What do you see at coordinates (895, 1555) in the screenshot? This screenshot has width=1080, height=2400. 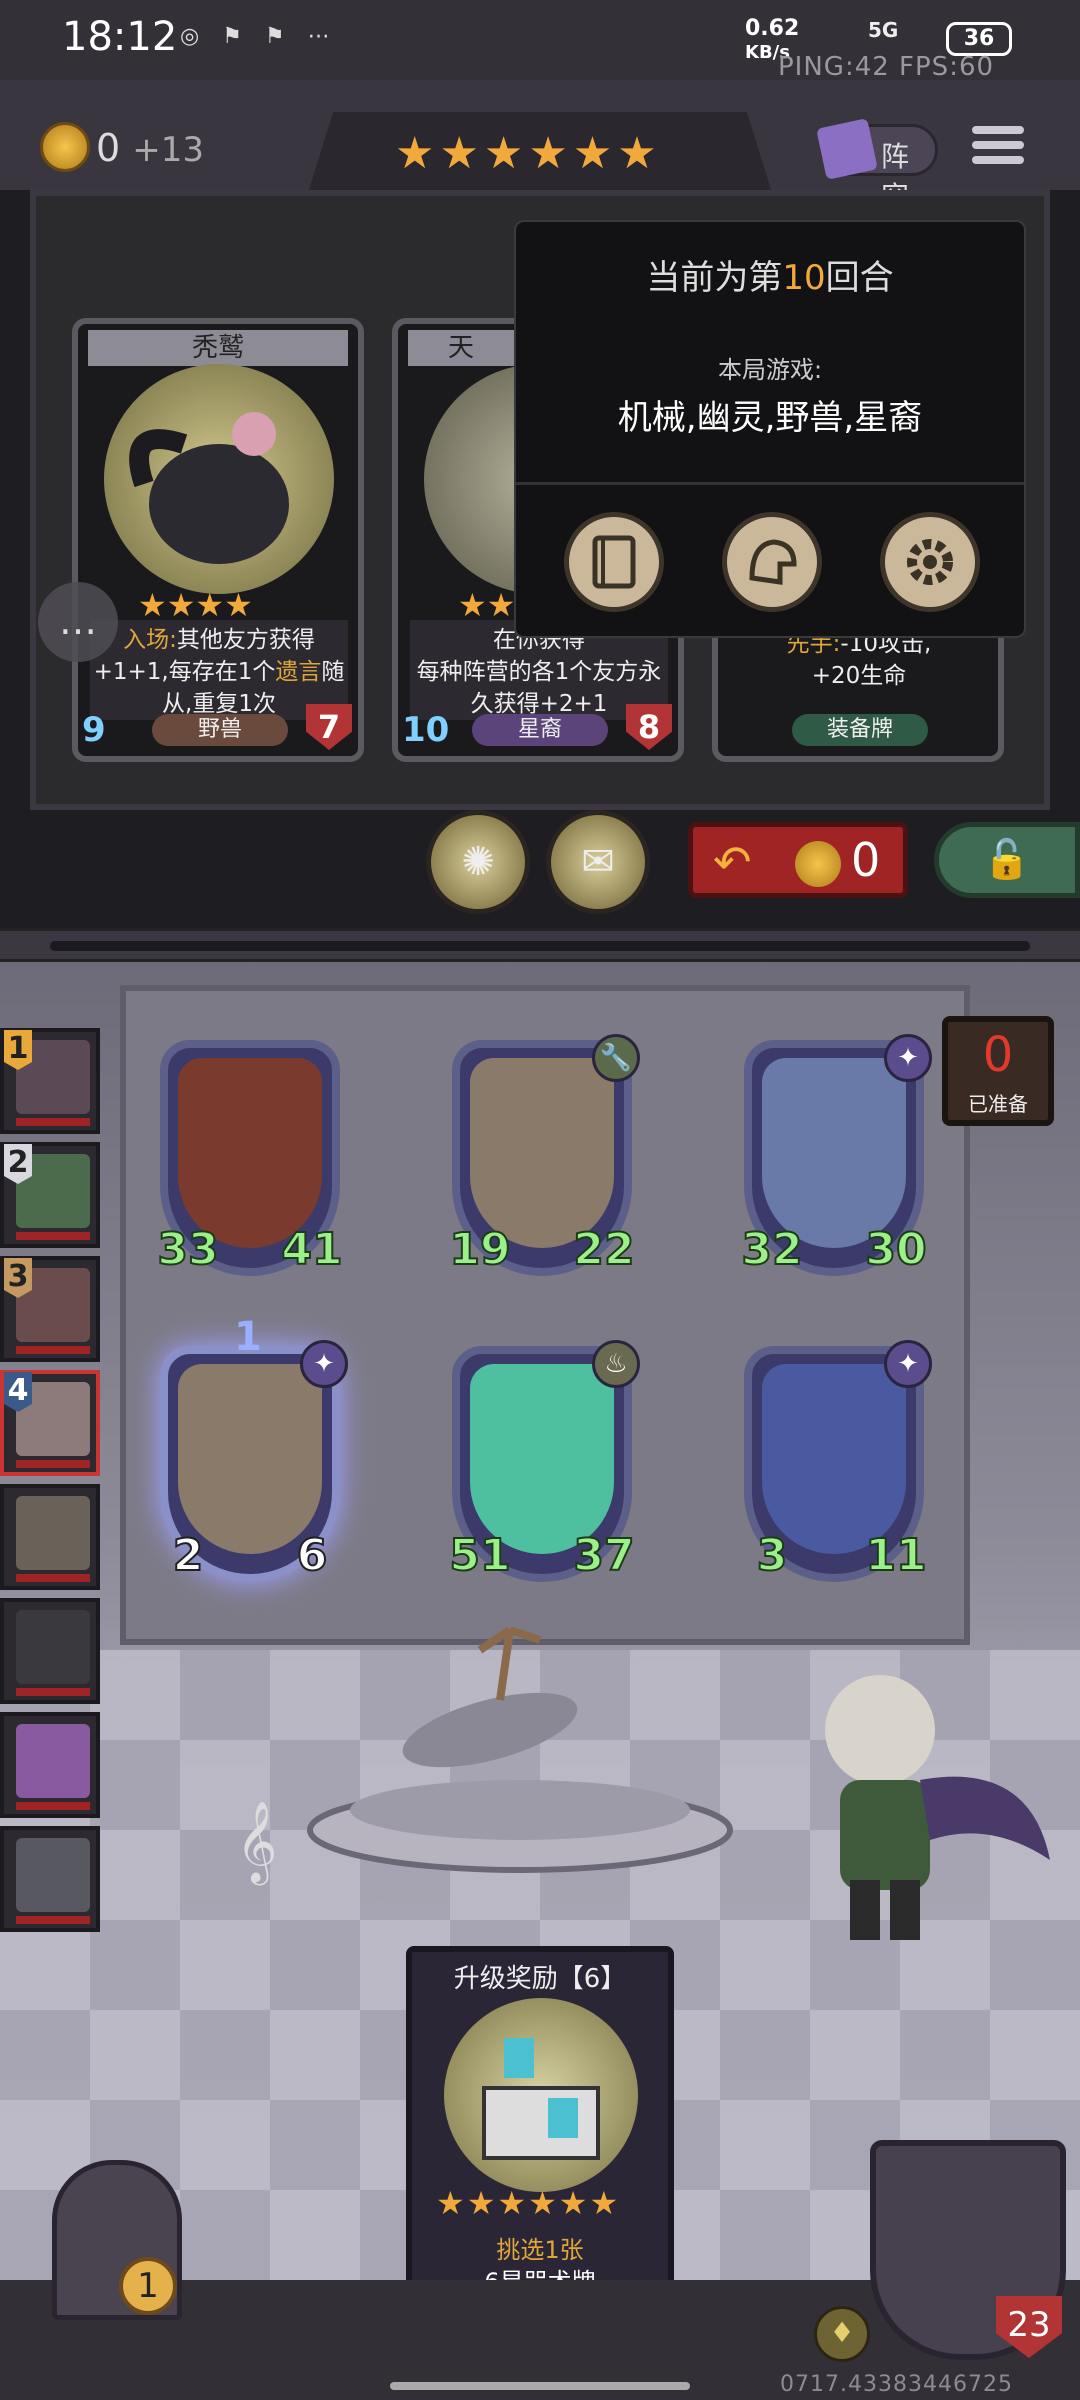 I see `minion-health: 11` at bounding box center [895, 1555].